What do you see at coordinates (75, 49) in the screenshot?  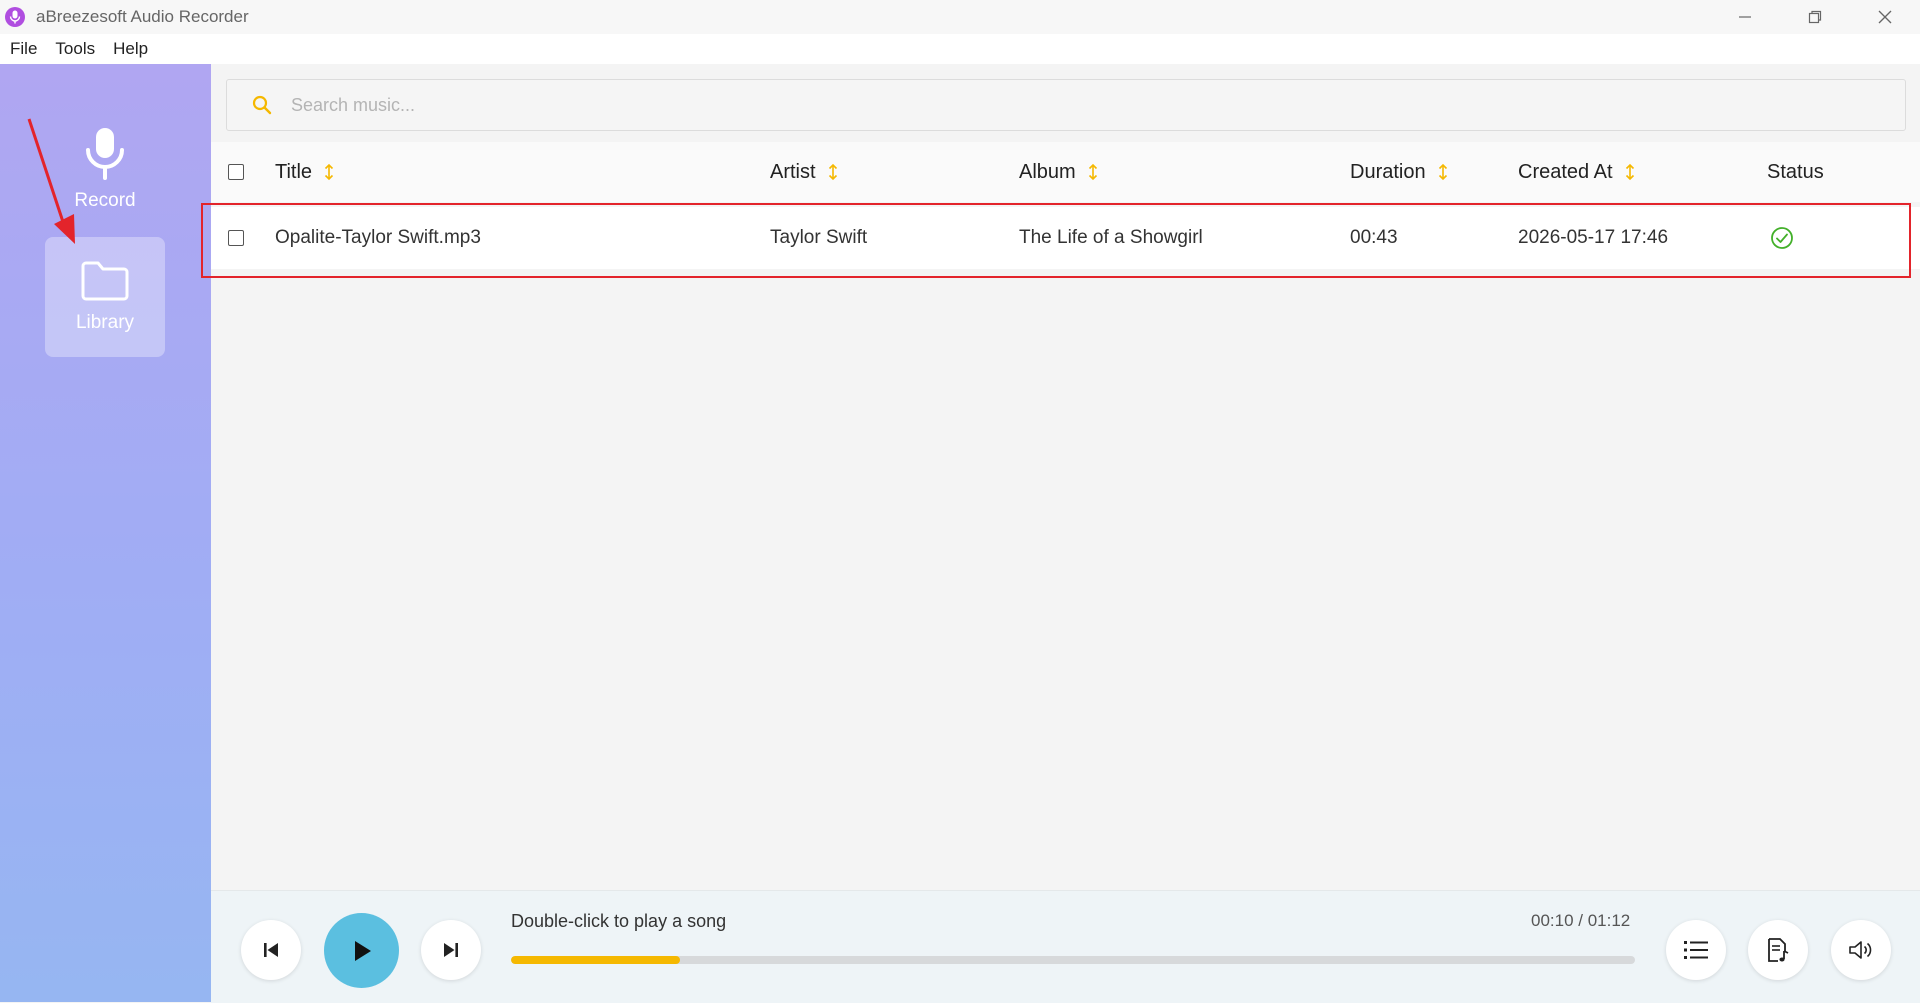 I see `menu-tools: Tools` at bounding box center [75, 49].